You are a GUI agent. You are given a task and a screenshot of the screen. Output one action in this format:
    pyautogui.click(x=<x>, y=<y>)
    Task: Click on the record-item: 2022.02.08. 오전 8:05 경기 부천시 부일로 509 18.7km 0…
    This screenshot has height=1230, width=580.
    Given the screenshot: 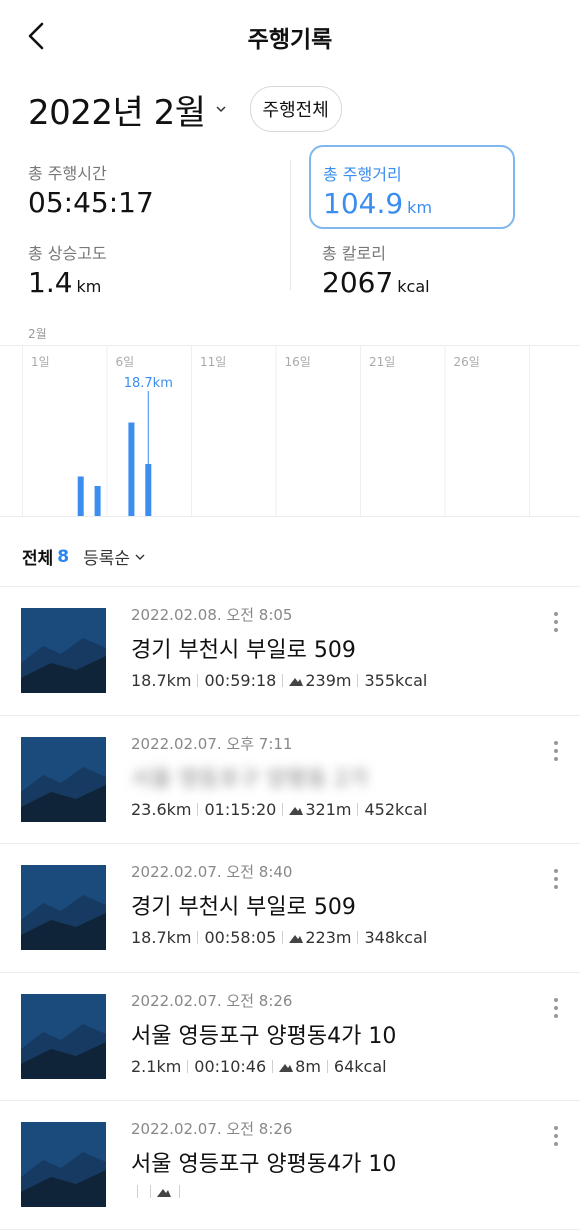 What is the action you would take?
    pyautogui.click(x=290, y=650)
    